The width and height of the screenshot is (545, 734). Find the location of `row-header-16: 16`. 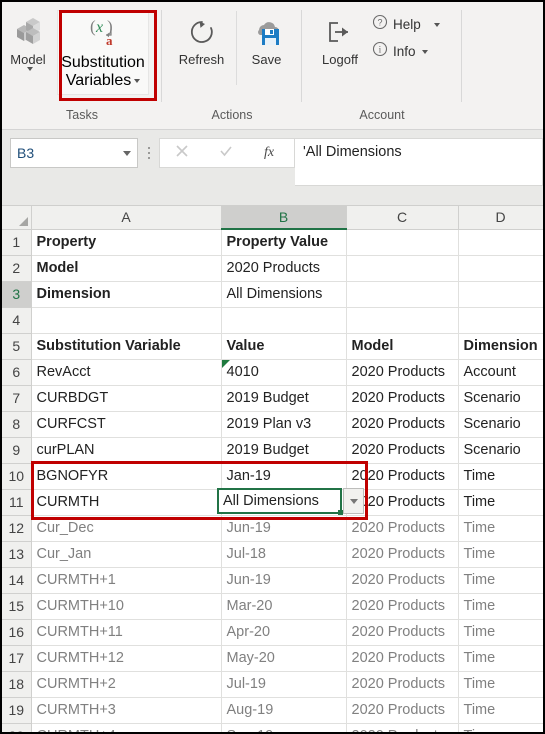

row-header-16: 16 is located at coordinates (17, 632).